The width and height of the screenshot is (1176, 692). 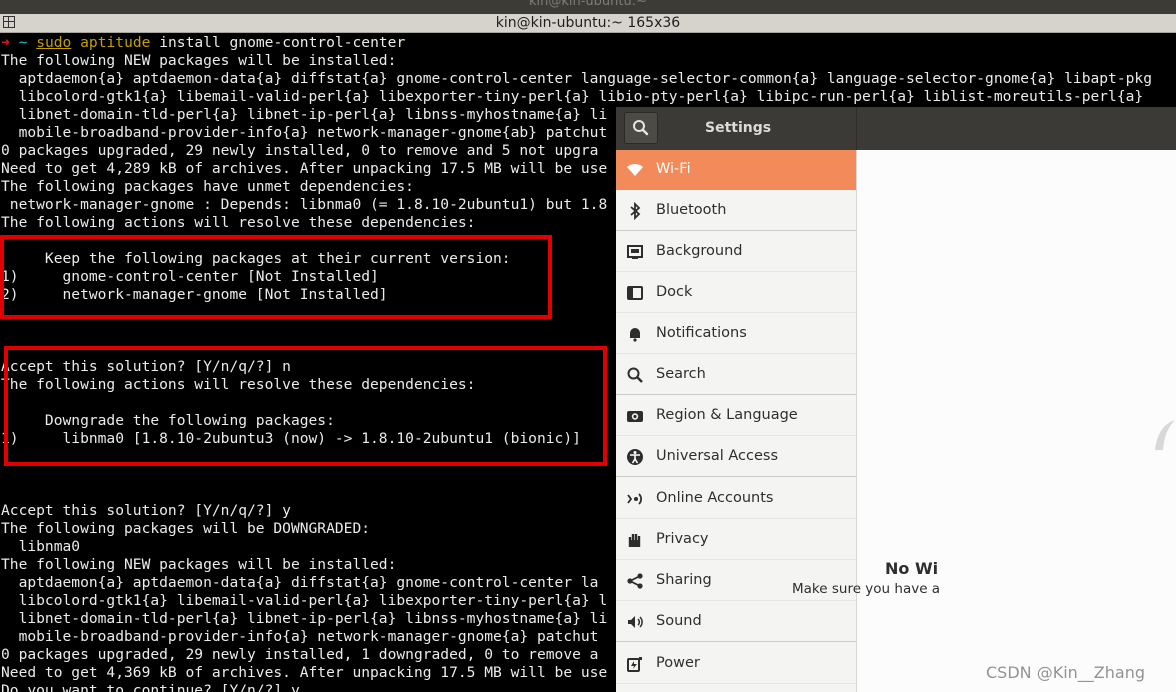 I want to click on sidebar-item-notifications: Notifications, so click(x=736, y=334).